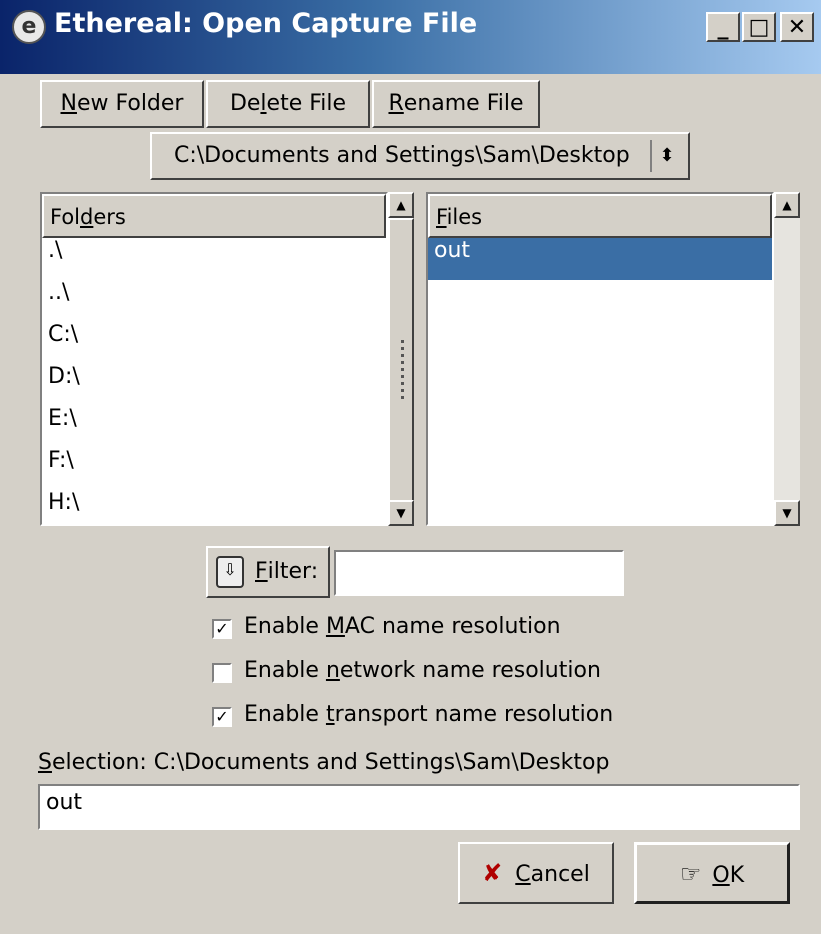  I want to click on ethereal-app-icon: e, so click(29, 27).